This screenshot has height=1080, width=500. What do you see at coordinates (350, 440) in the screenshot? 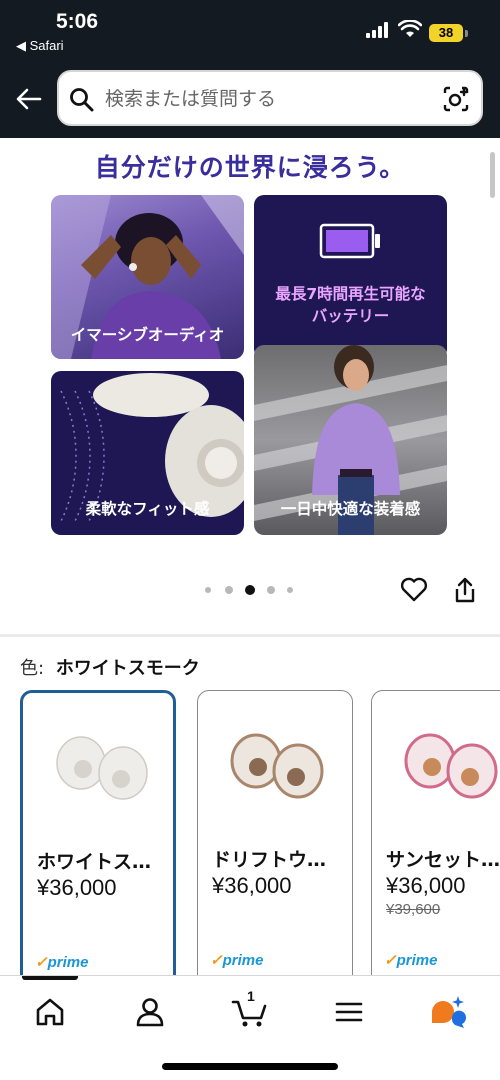
I see `promo-tile-all-day-comfort: 一日中快適な装着感` at bounding box center [350, 440].